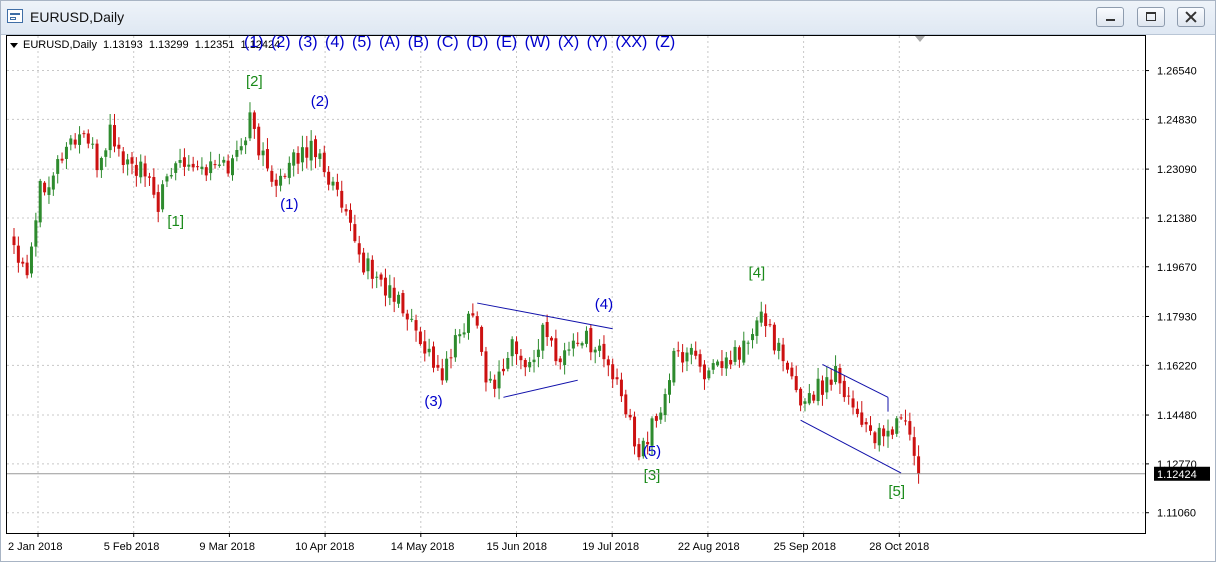 The height and width of the screenshot is (562, 1216). I want to click on y-tick-label: 1.11060, so click(1176, 514).